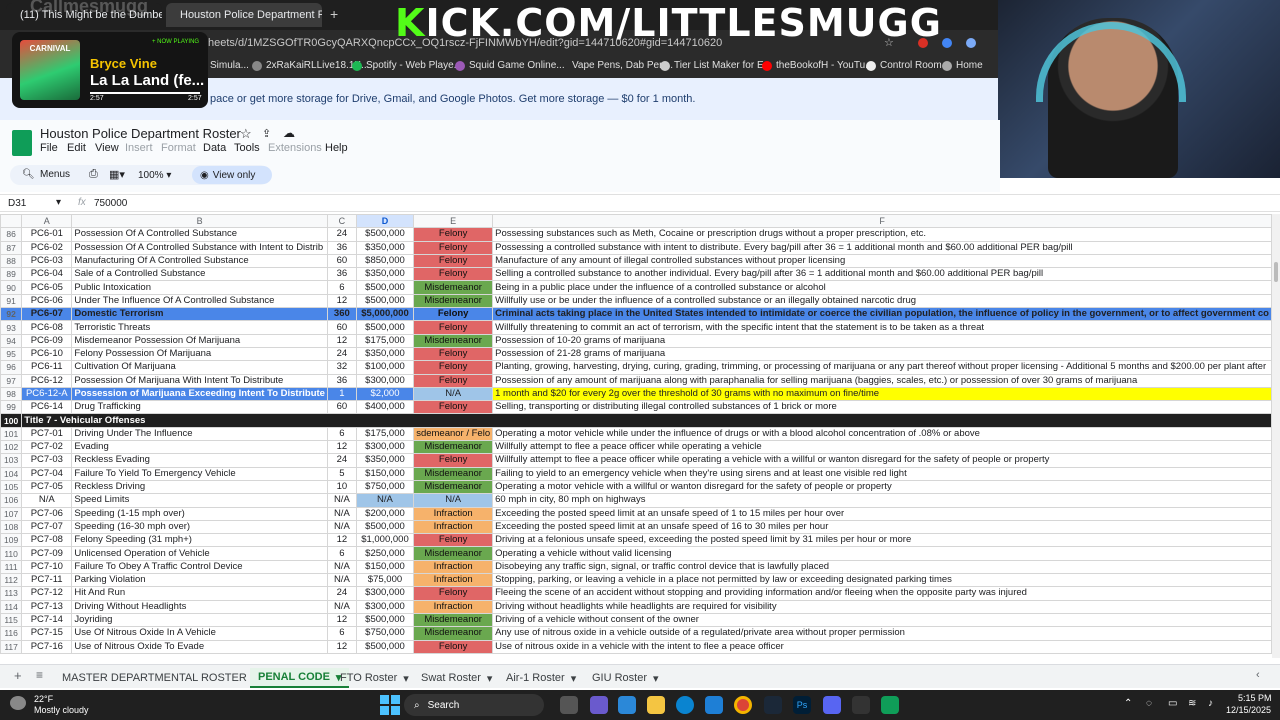  Describe the element at coordinates (334, 14) in the screenshot. I see `new-tab-button: +` at that location.